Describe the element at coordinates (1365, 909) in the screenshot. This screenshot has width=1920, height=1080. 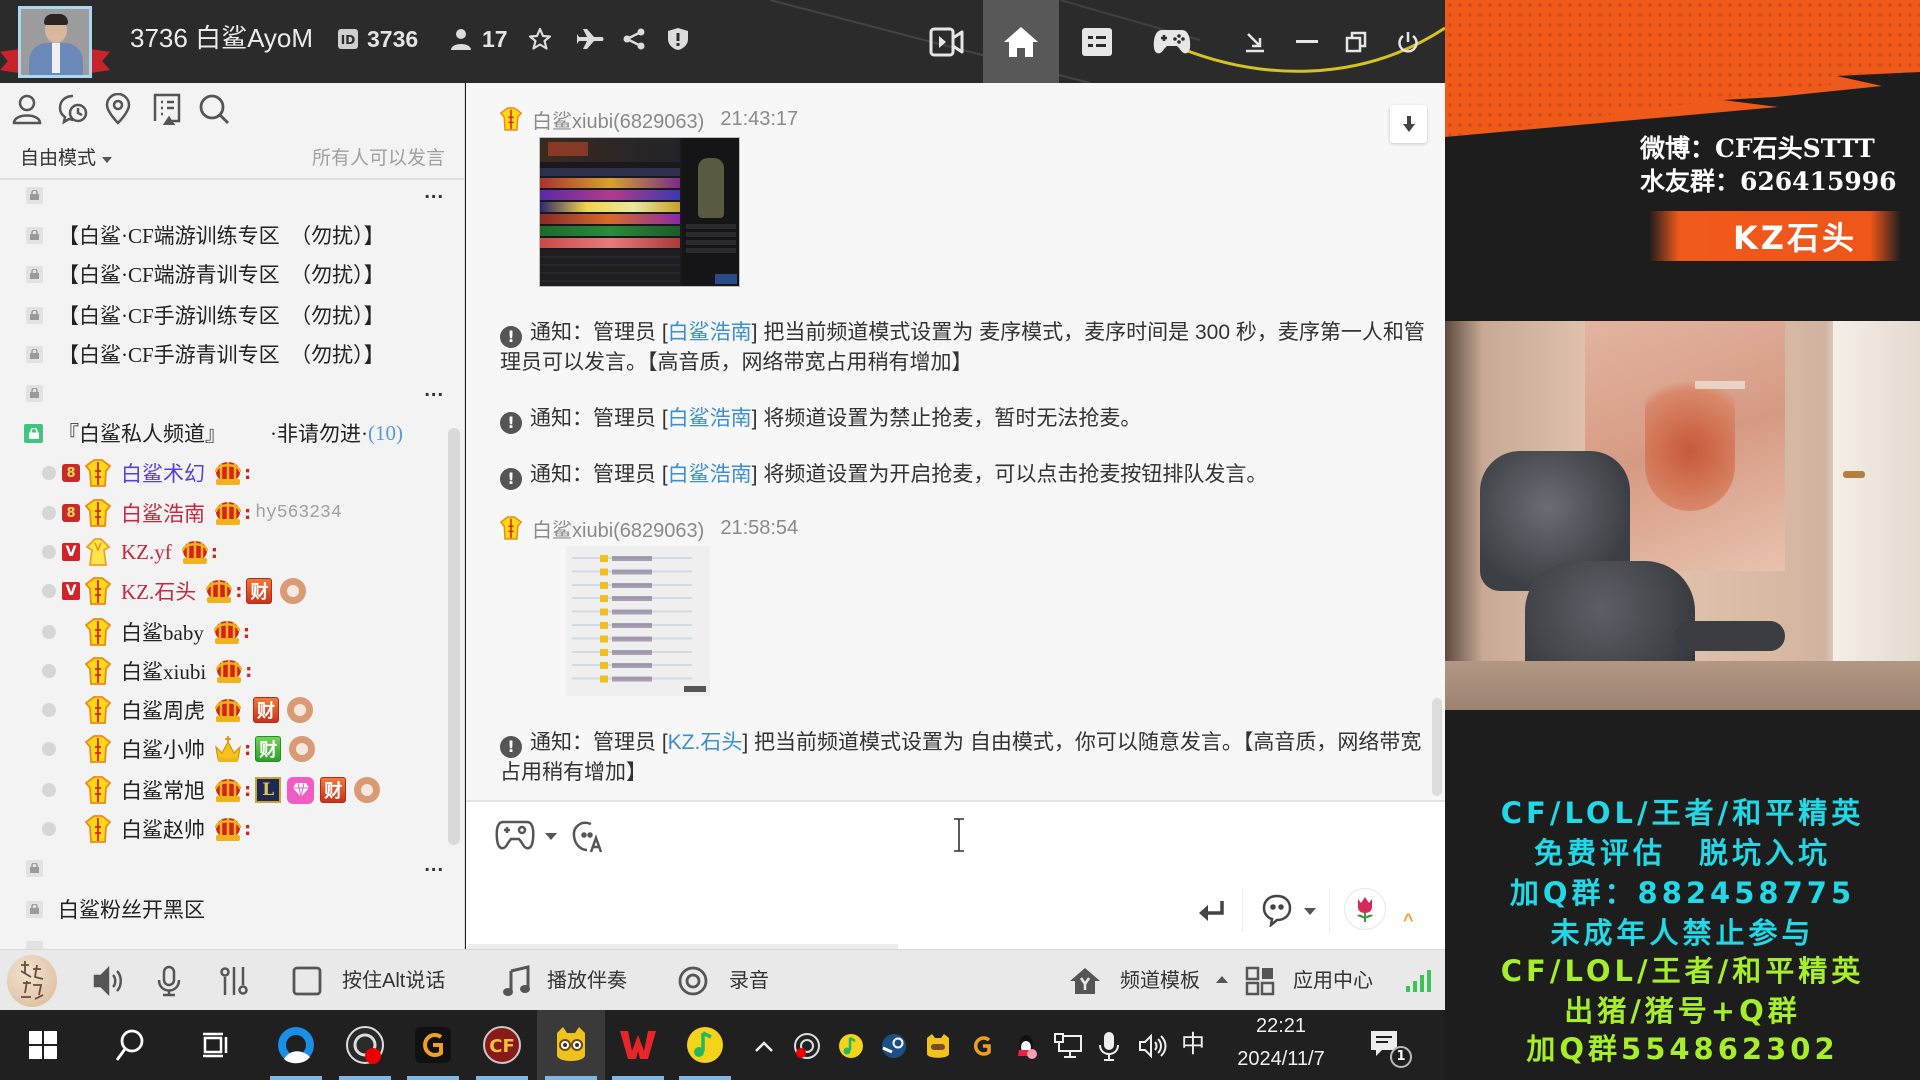
I see `flower-gift-button` at that location.